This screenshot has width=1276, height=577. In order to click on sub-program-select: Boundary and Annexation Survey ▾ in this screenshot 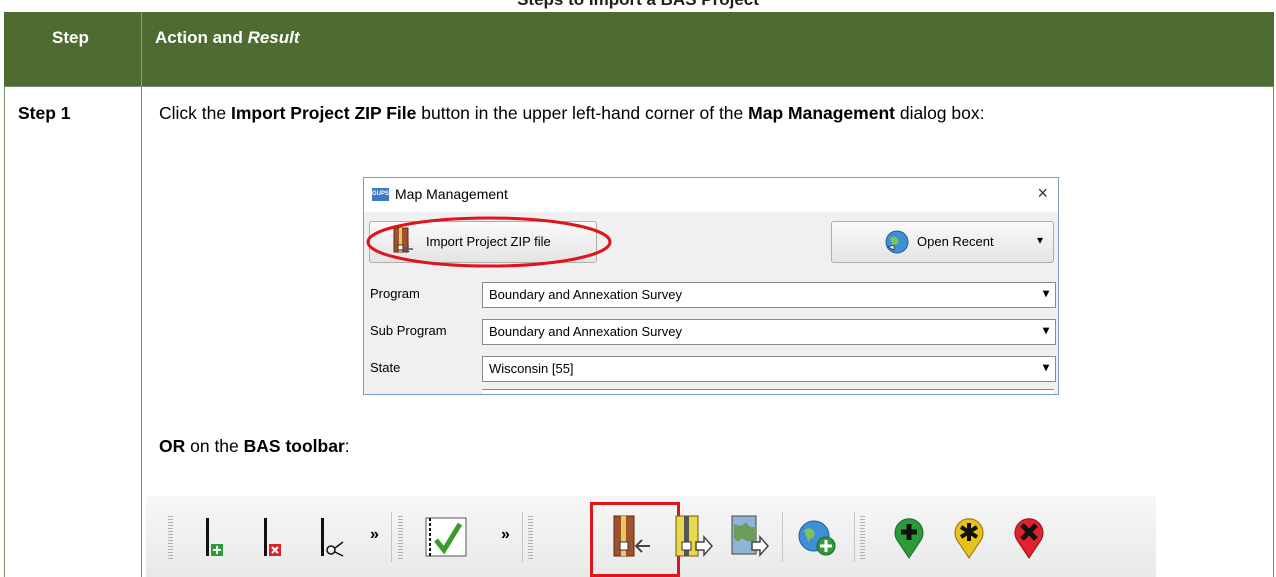, I will do `click(769, 332)`.